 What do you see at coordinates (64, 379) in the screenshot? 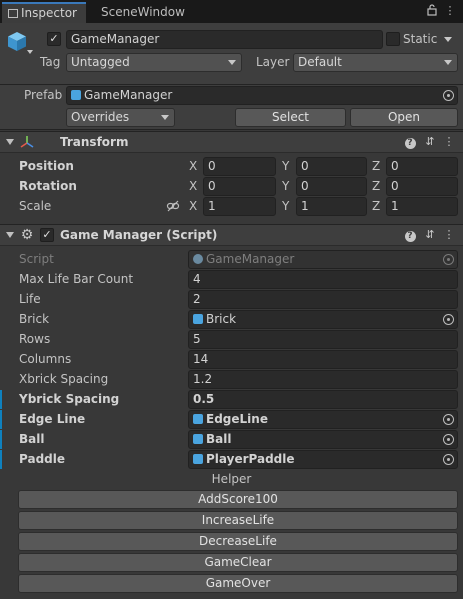
I see `xbrick-spacing-label: Xbrick Spacing` at bounding box center [64, 379].